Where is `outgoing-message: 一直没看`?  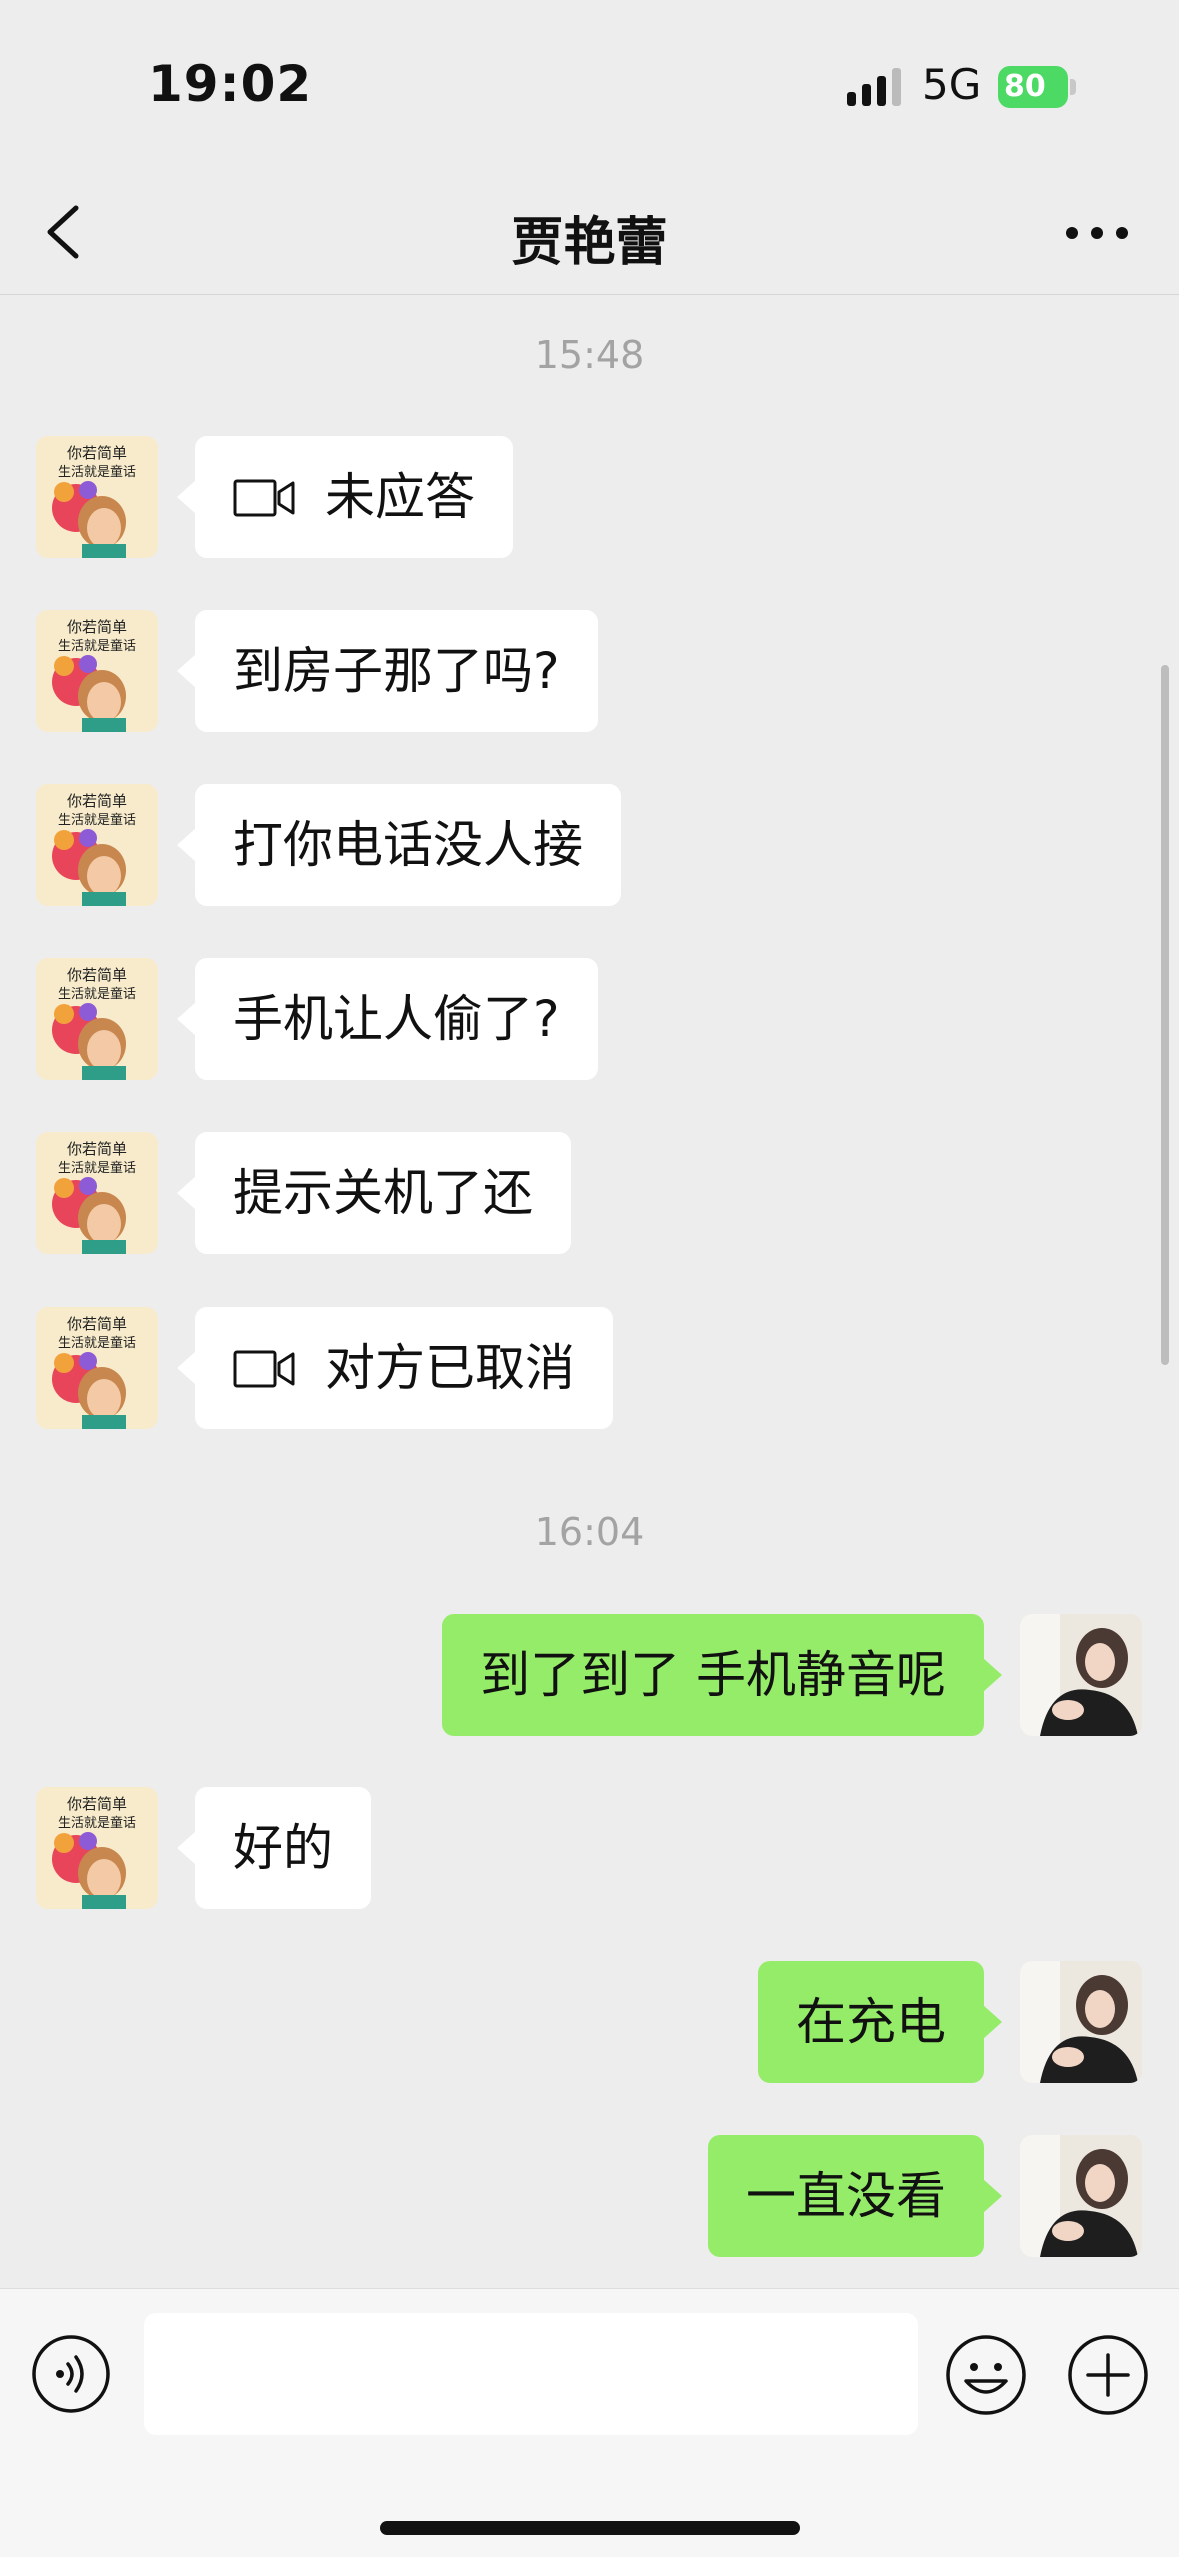
outgoing-message: 一直没看 is located at coordinates (855, 2196).